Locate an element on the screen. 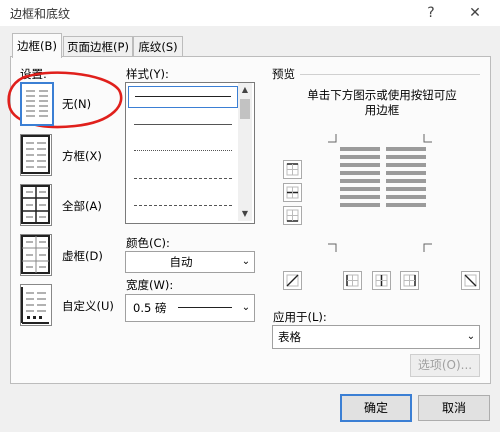 The height and width of the screenshot is (432, 500). tab-borders-label: 边框(B) is located at coordinates (37, 46).